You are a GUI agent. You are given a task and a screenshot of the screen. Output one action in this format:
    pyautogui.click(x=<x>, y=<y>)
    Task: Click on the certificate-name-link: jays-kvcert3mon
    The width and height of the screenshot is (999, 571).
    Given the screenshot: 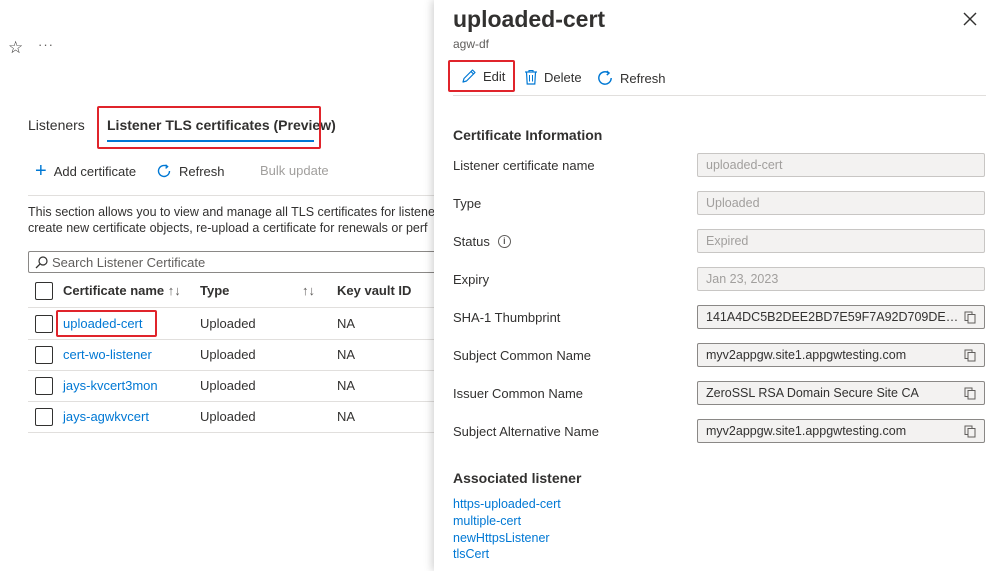 What is the action you would take?
    pyautogui.click(x=110, y=385)
    